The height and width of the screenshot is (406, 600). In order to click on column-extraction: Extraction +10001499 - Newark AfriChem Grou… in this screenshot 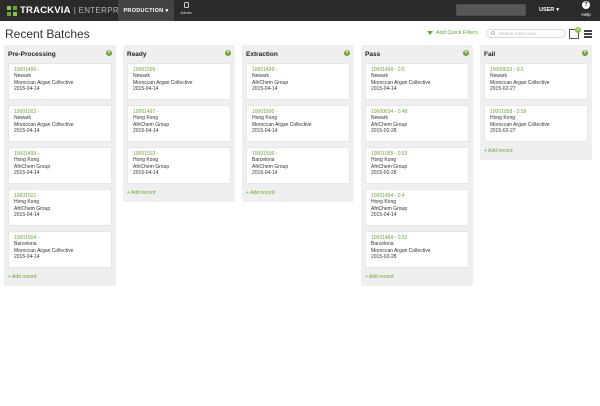, I will do `click(298, 123)`.